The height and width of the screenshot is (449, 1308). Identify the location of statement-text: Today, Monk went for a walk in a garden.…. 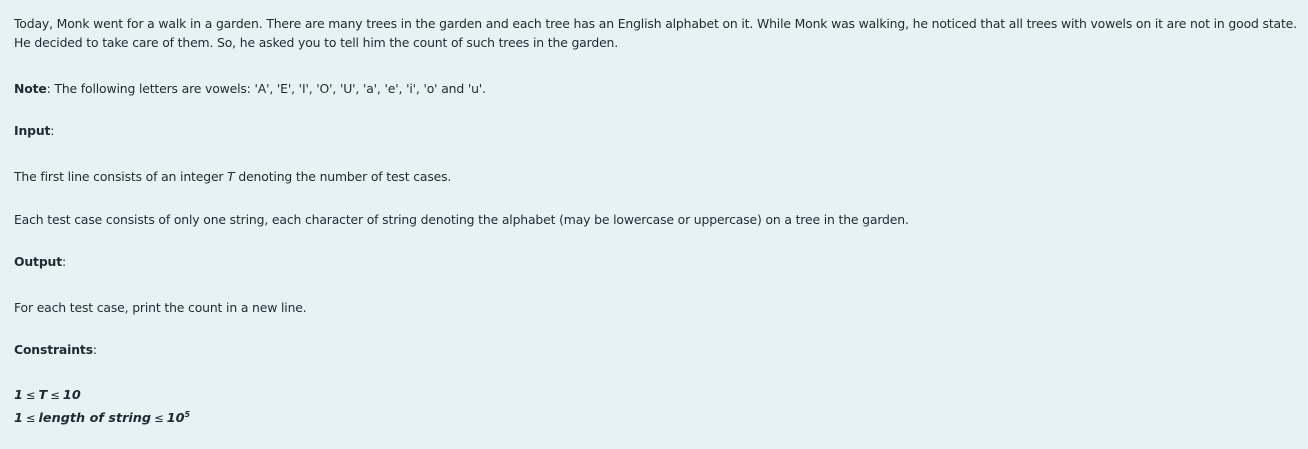
(655, 33).